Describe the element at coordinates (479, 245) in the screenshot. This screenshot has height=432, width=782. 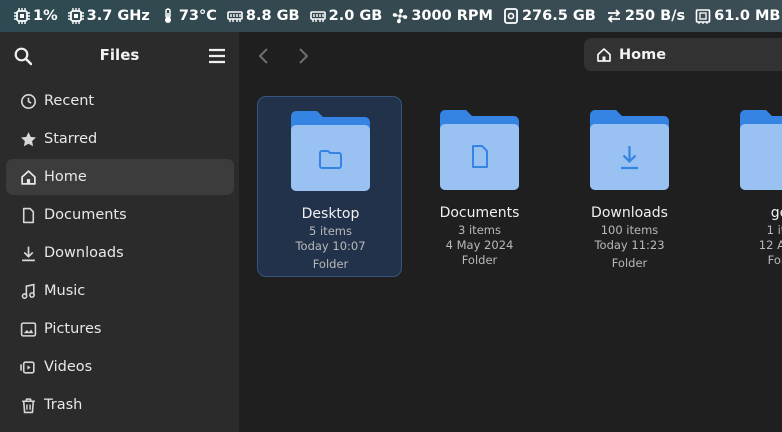
I see `file-modified-date: 4 May 2024` at that location.